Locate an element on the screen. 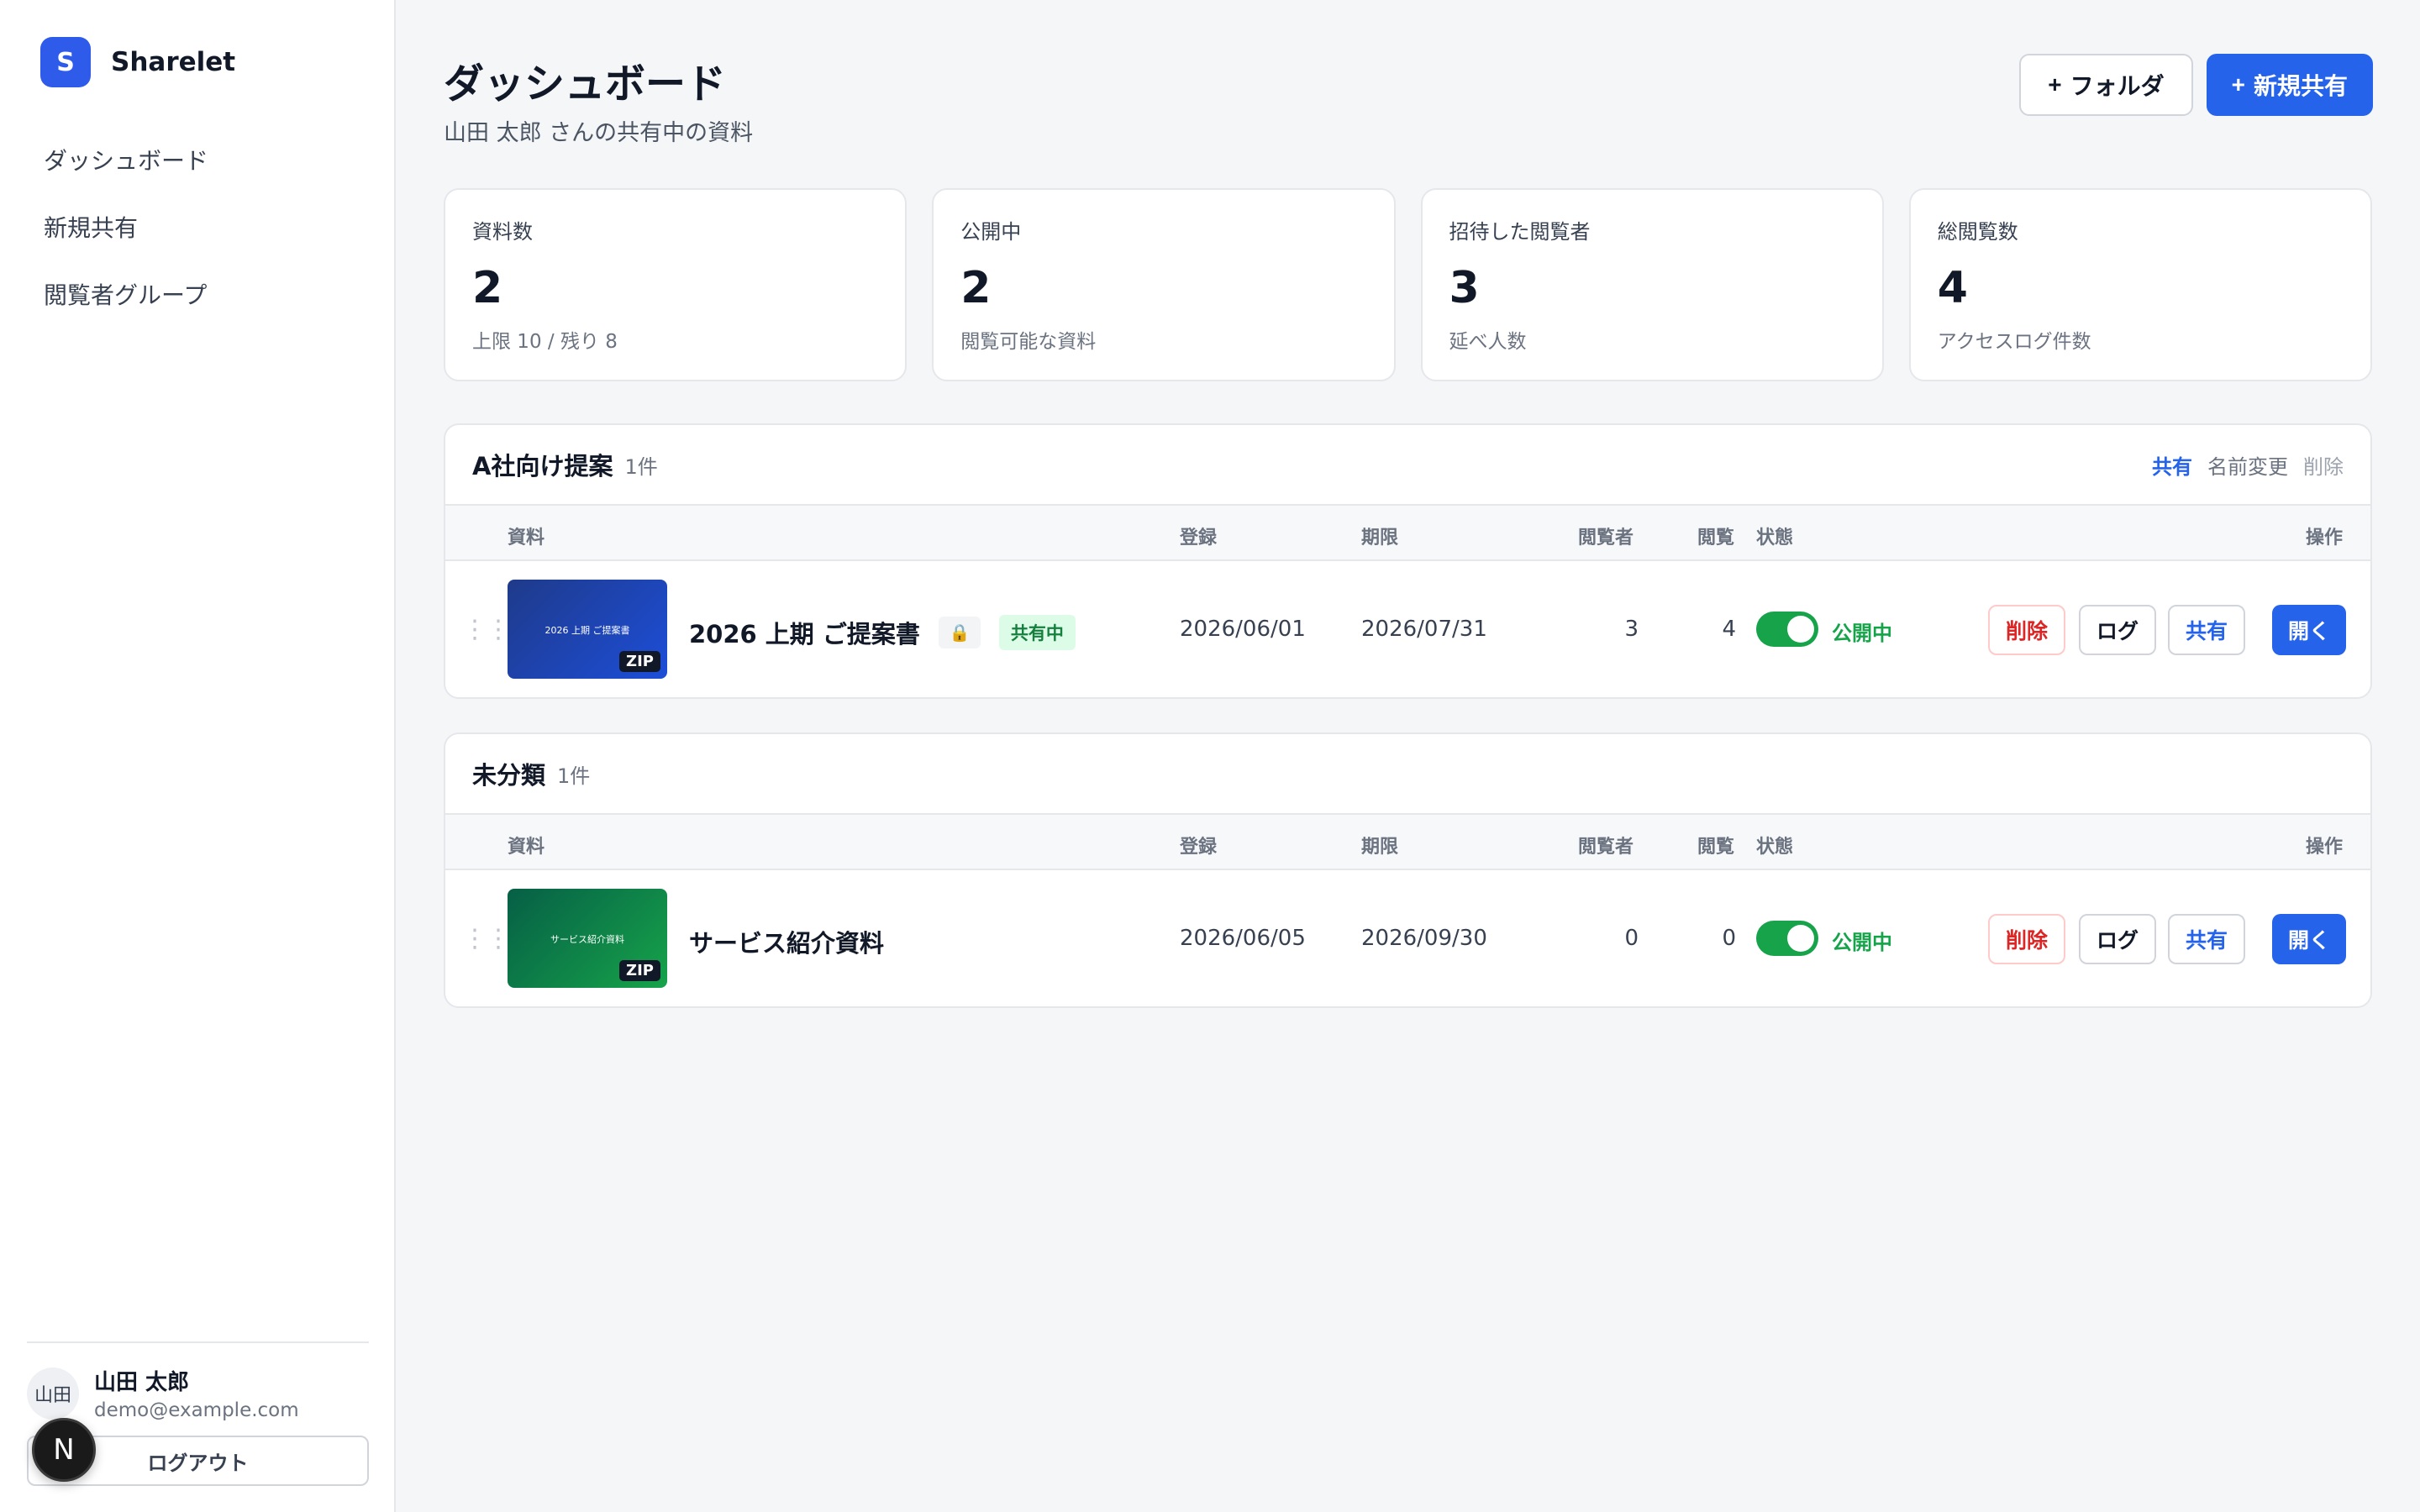  document-title: サービス紹介資料 is located at coordinates (786, 941).